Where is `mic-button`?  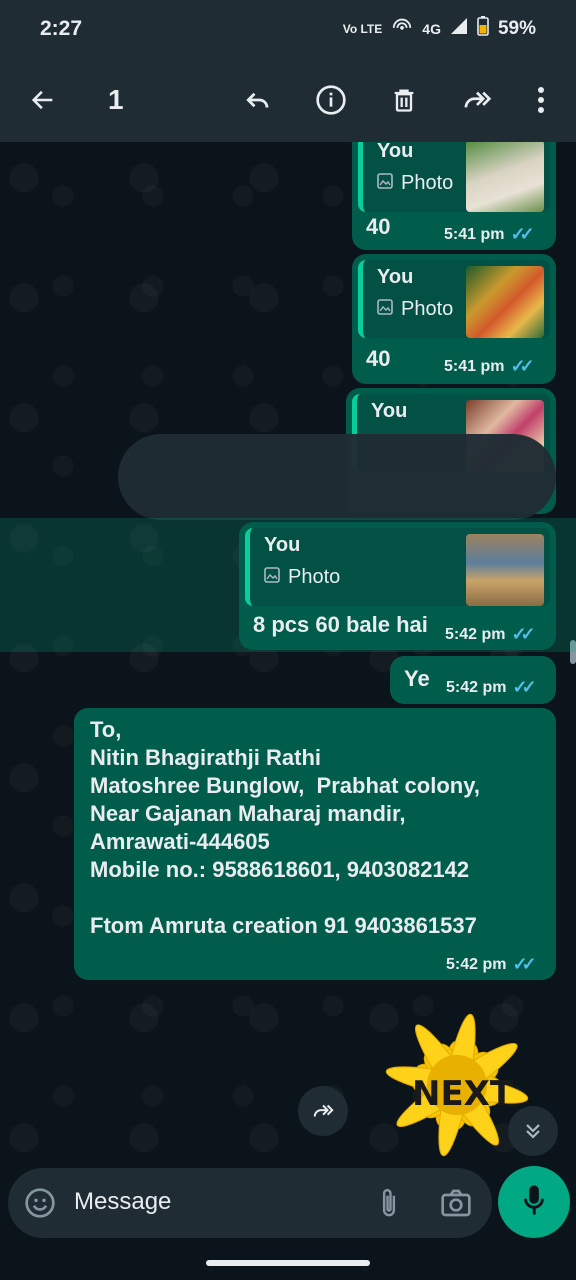 mic-button is located at coordinates (534, 1202).